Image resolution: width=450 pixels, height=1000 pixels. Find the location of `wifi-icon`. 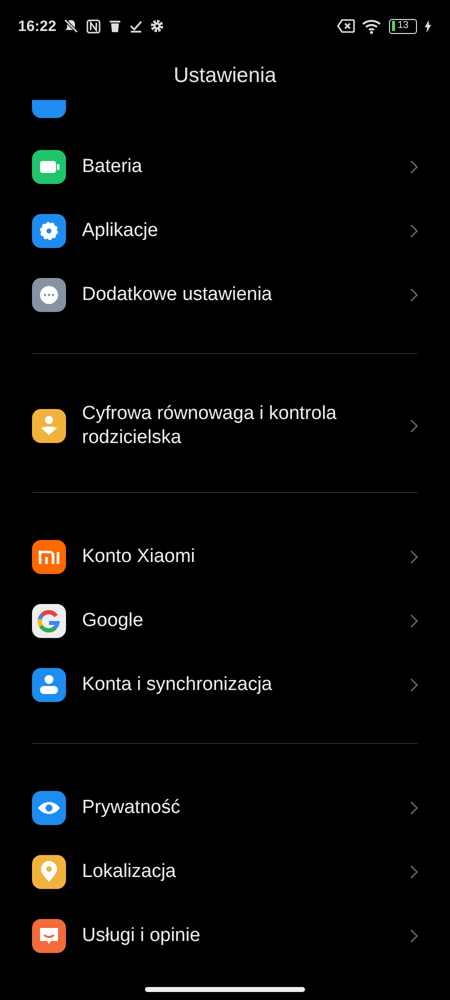

wifi-icon is located at coordinates (372, 26).